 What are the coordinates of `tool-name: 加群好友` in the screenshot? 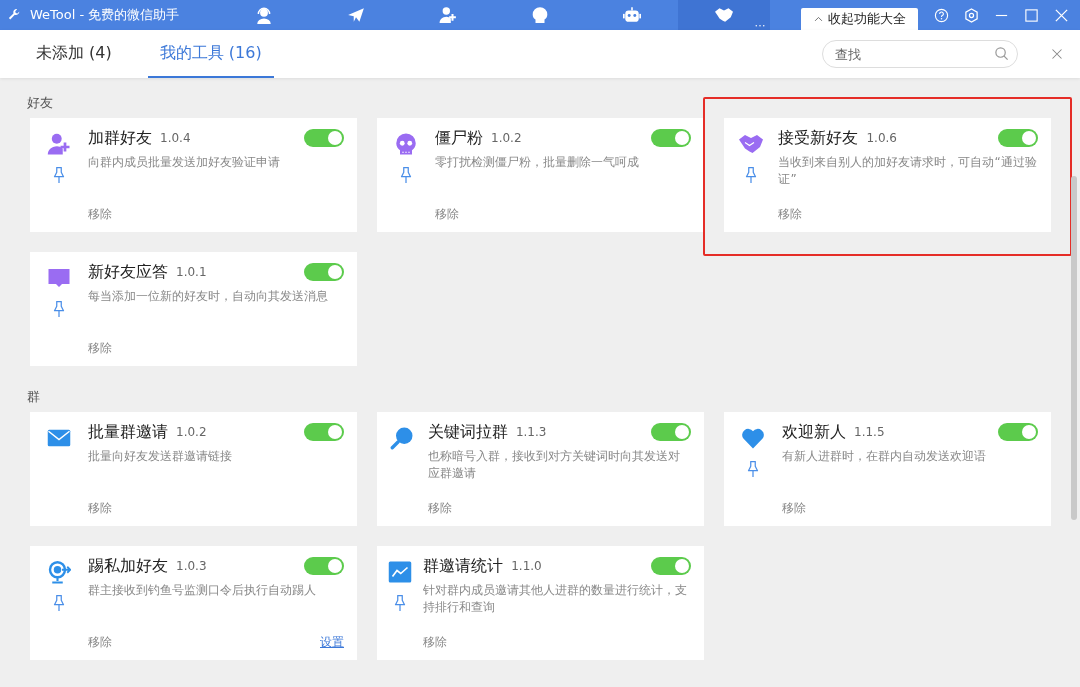 It's located at (120, 138).